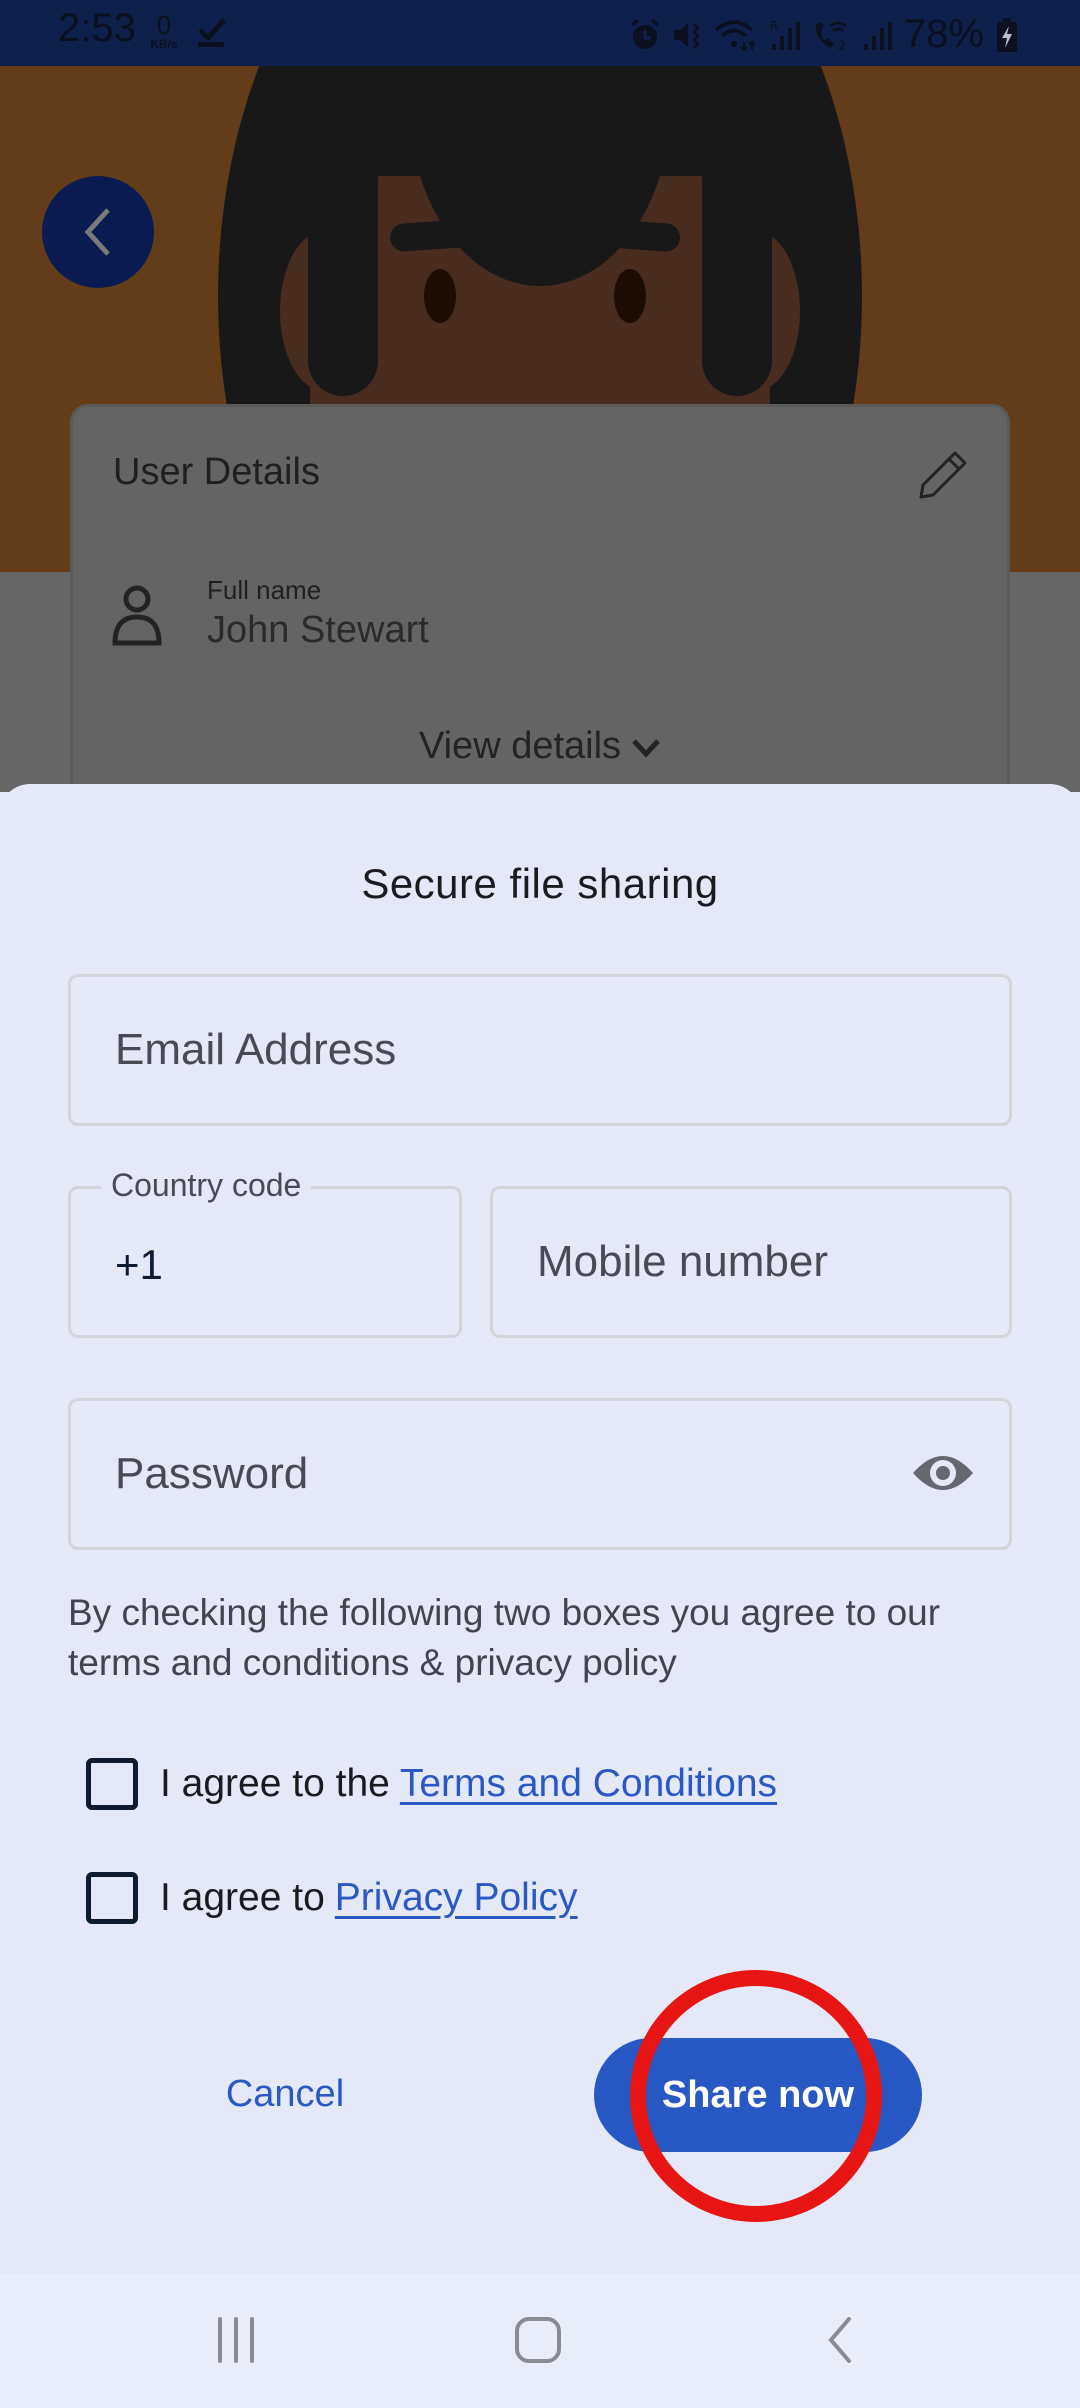 Image resolution: width=1080 pixels, height=2408 pixels. Describe the element at coordinates (735, 35) in the screenshot. I see `wifi-icon` at that location.